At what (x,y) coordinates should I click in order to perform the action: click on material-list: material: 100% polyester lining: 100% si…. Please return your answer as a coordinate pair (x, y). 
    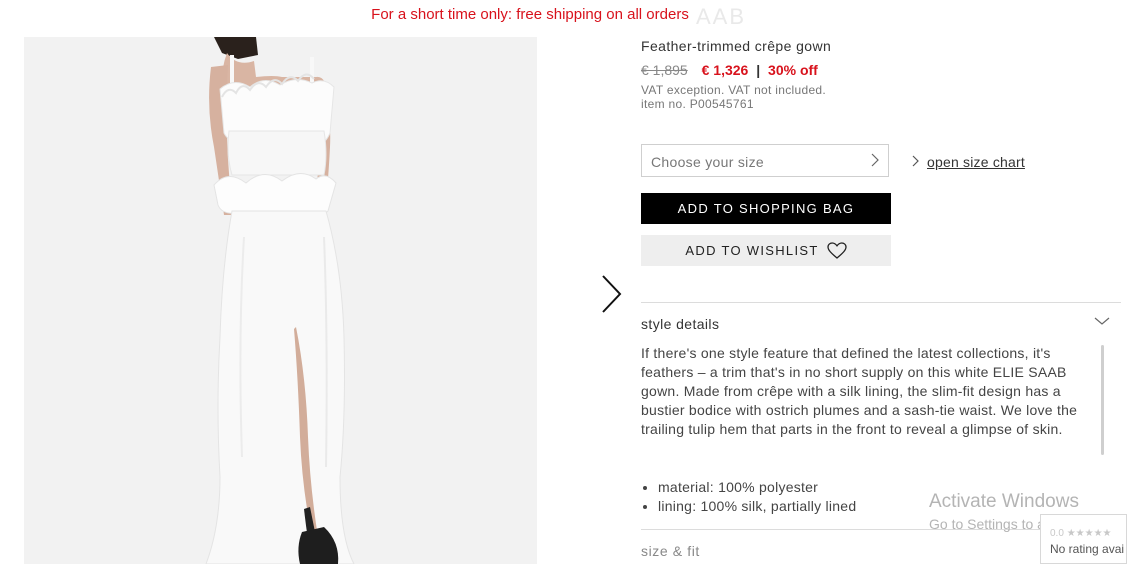
    Looking at the image, I should click on (748, 497).